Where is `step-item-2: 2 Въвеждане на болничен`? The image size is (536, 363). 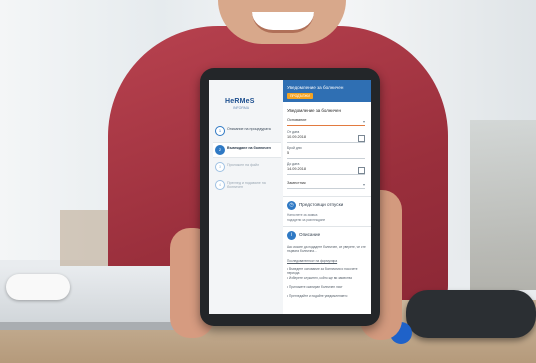
step-item-2: 2 Въвеждане на болничен is located at coordinates (247, 150).